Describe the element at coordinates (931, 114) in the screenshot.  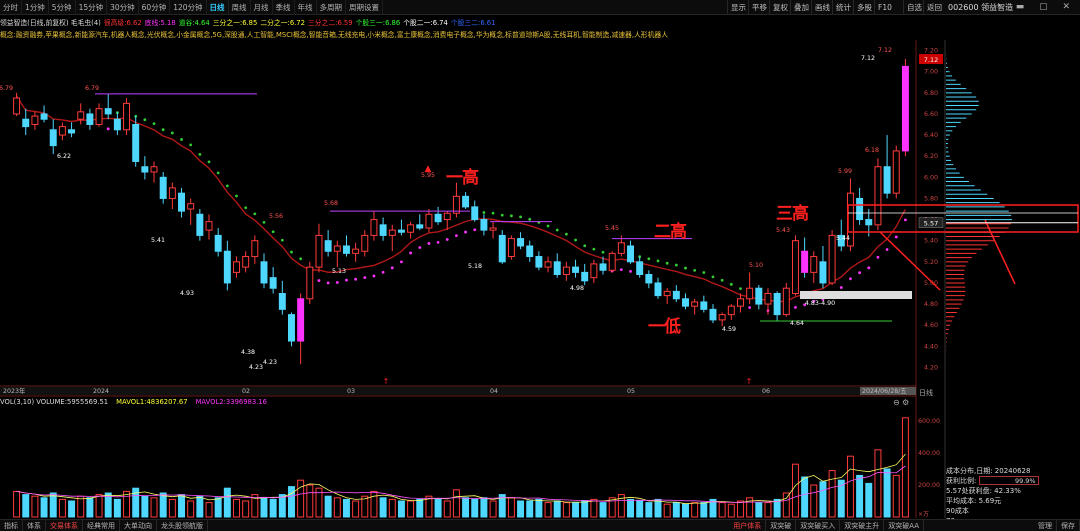
I see `price-axis-label: 6.60` at that location.